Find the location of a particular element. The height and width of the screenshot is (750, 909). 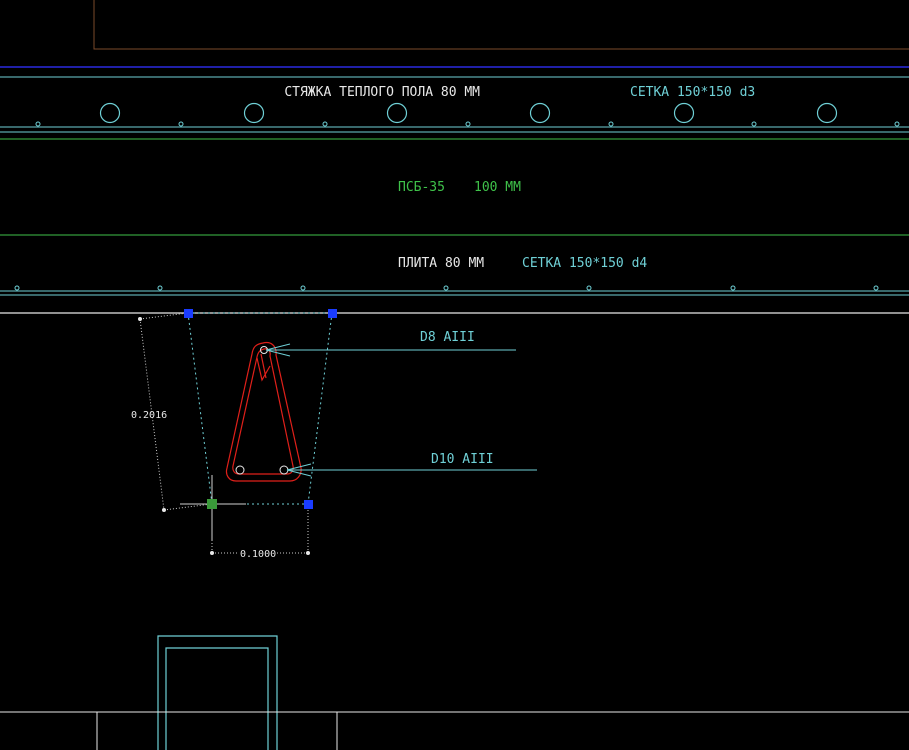

rebar-d10-label: D10 AIII is located at coordinates (462, 459).